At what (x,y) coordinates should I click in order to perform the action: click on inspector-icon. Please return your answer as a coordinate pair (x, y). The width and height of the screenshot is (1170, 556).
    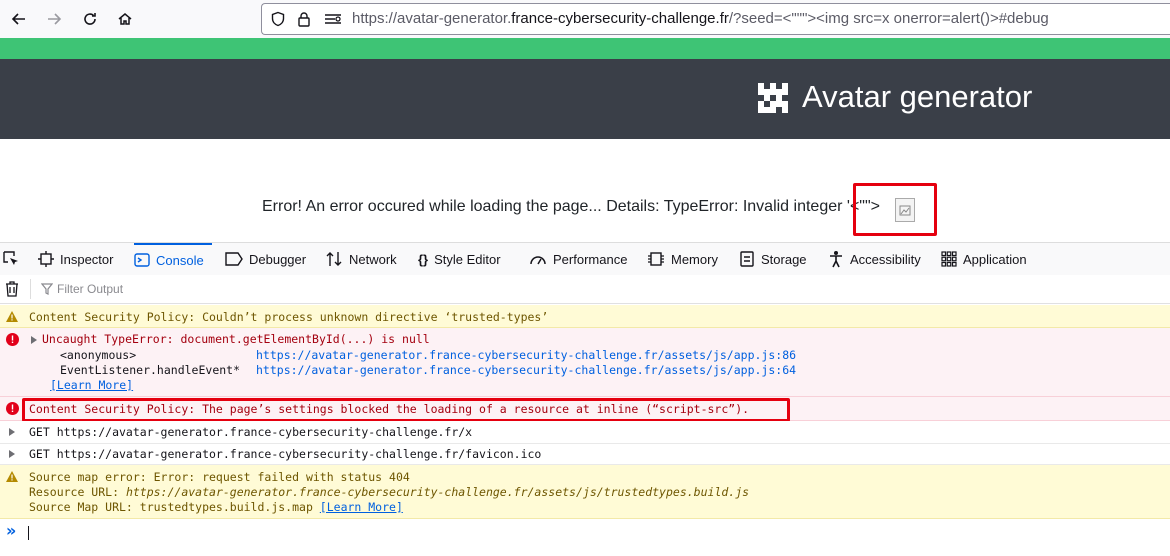
    Looking at the image, I should click on (46, 259).